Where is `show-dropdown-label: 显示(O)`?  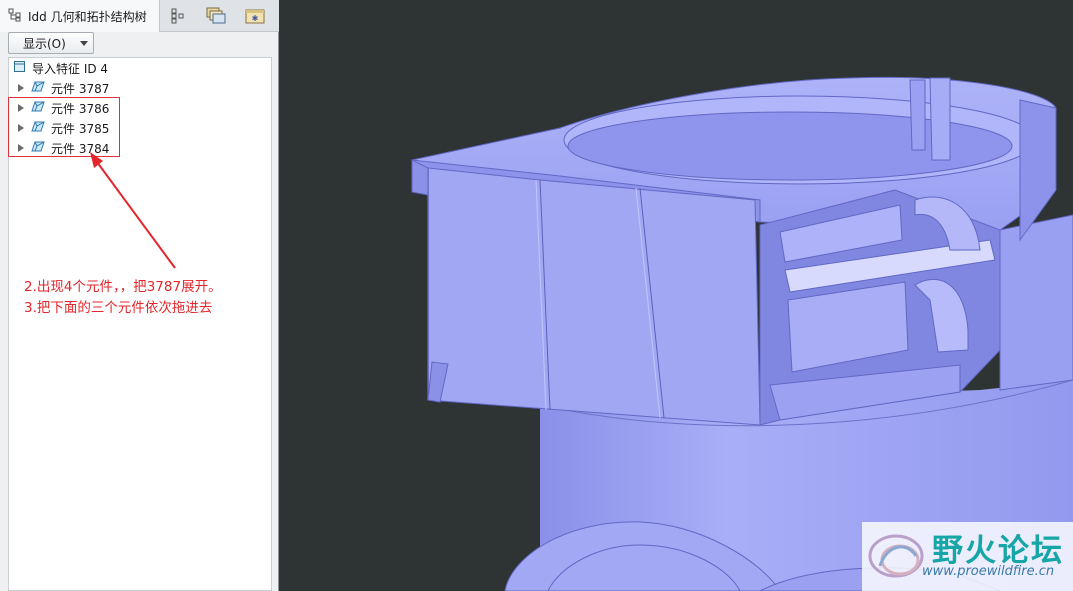 show-dropdown-label: 显示(O) is located at coordinates (44, 43).